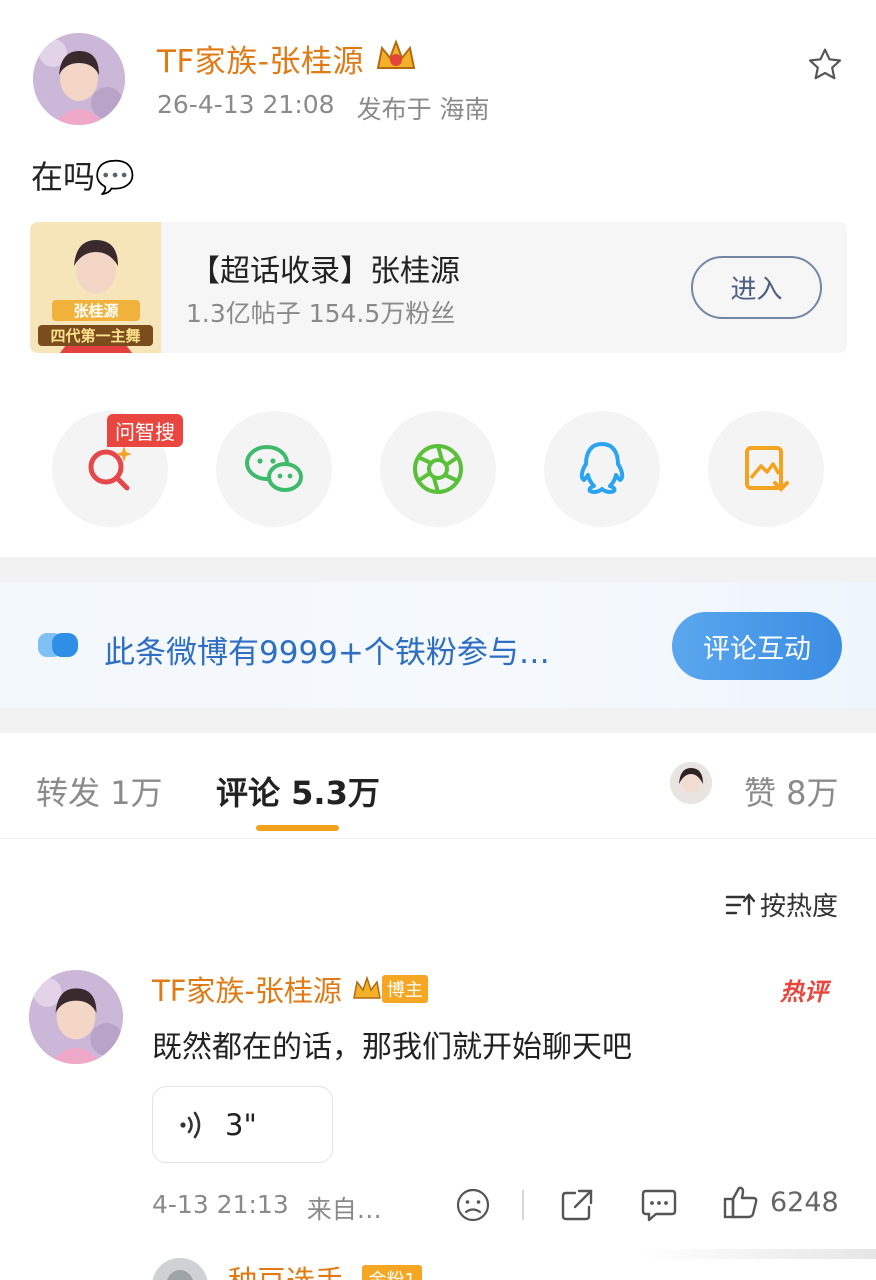  Describe the element at coordinates (392, 1272) in the screenshot. I see `next-comment-tag: 金粉1` at that location.